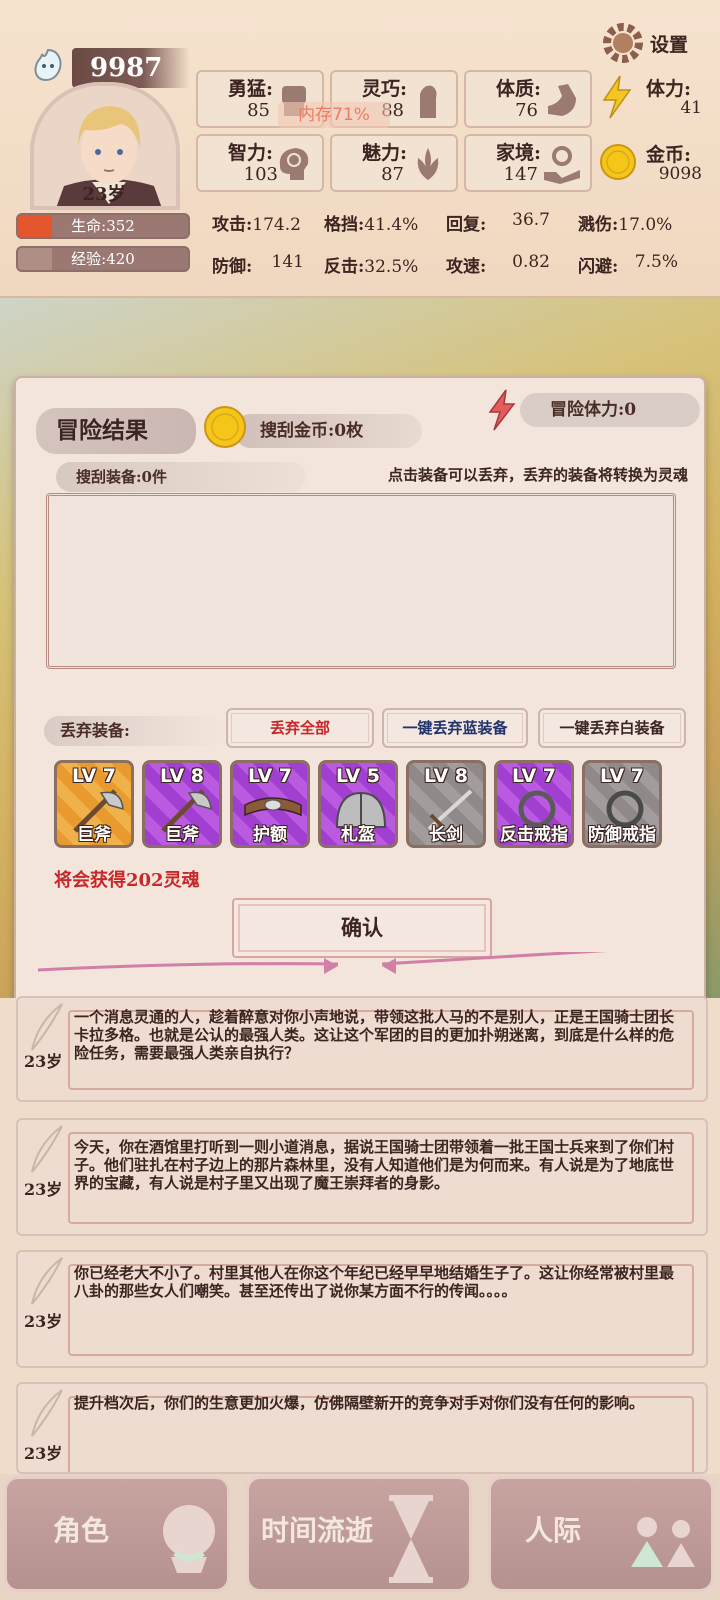 This screenshot has width=720, height=1600. Describe the element at coordinates (317, 1530) in the screenshot. I see `nav-label: 时间流逝` at that location.